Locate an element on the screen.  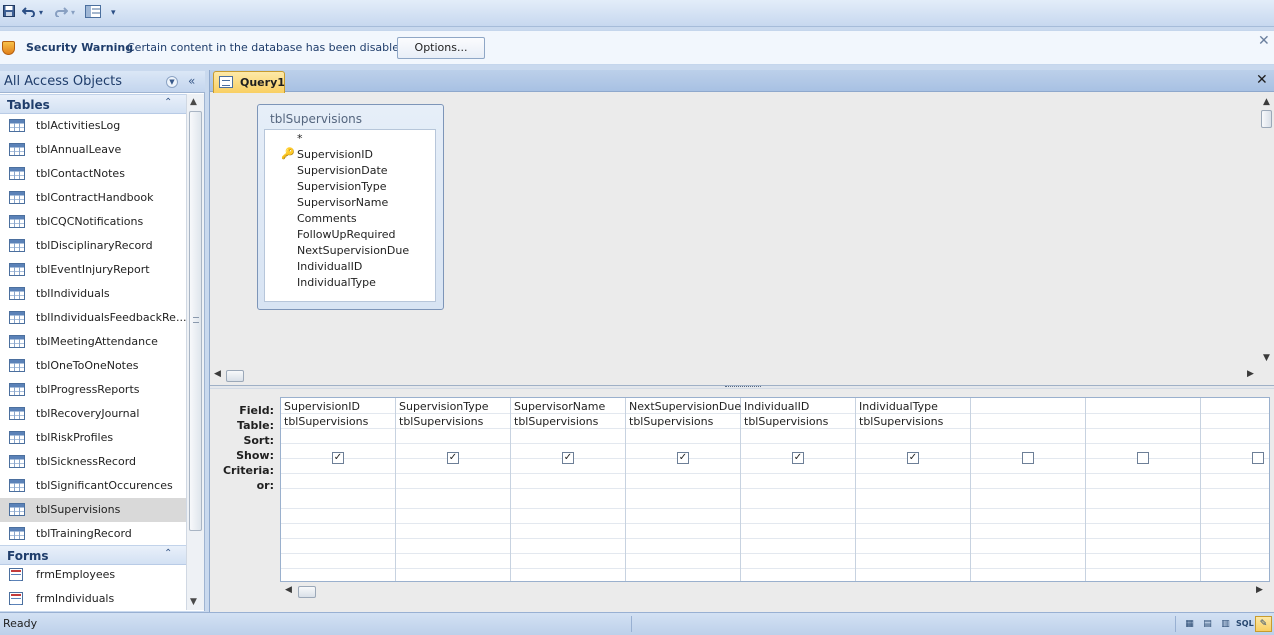
grid-horizontal-scrollbar: ◀ ▶ is located at coordinates (775, 592).